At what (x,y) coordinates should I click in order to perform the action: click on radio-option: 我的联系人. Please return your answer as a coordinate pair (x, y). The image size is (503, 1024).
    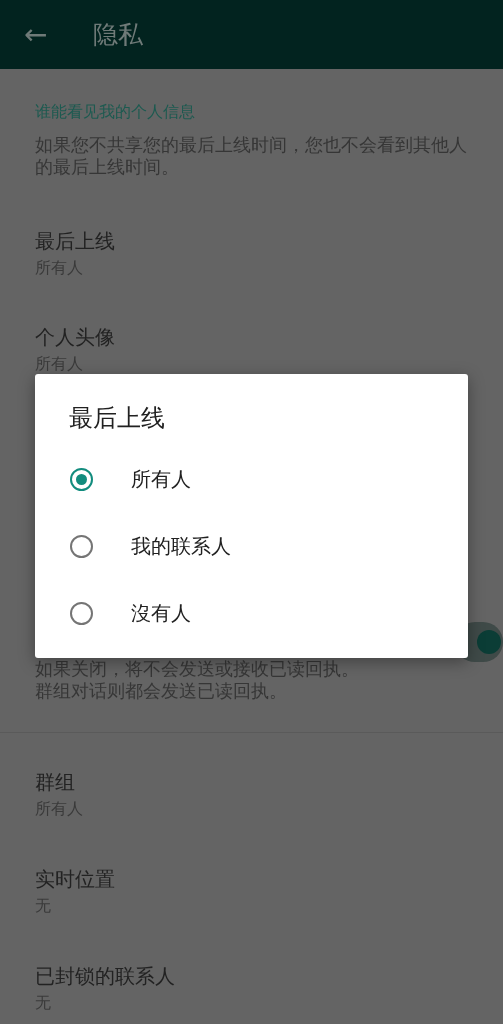
    Looking at the image, I should click on (251, 546).